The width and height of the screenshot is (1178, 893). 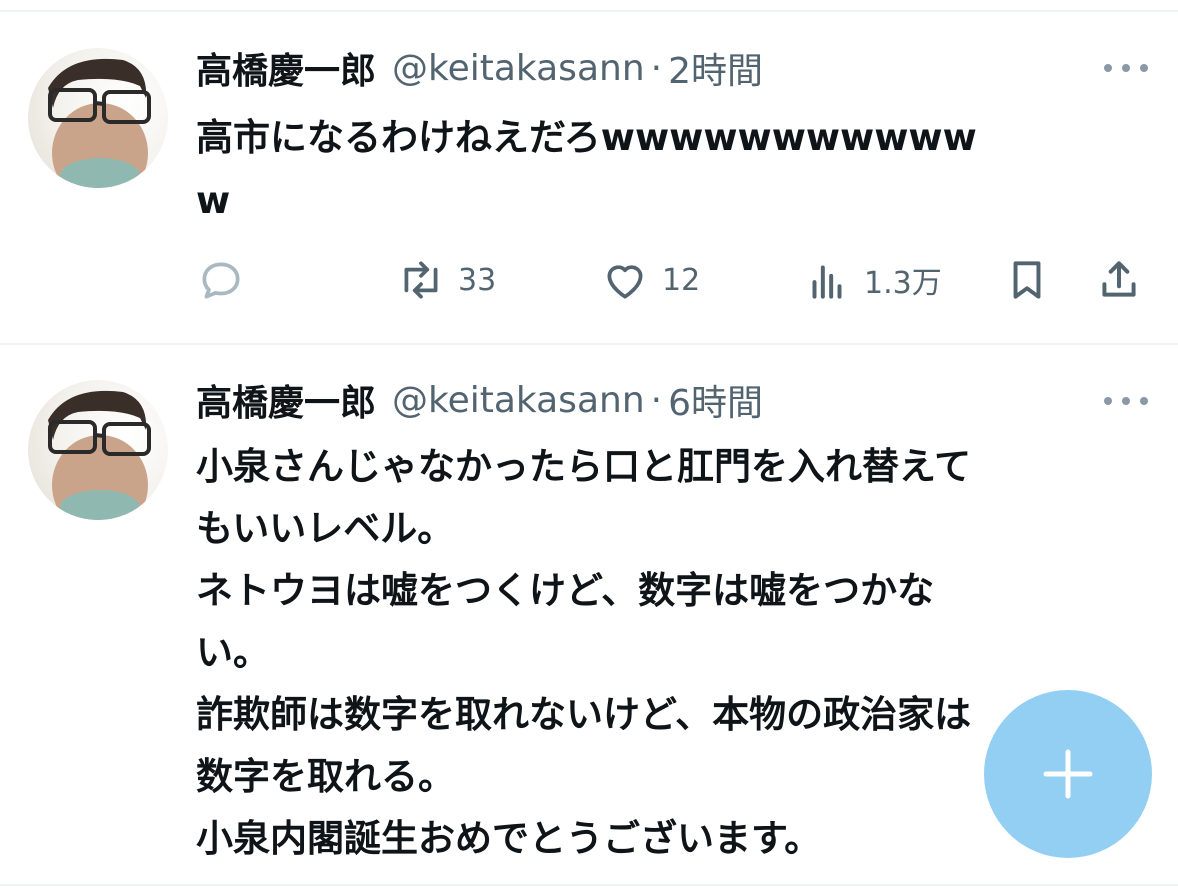 What do you see at coordinates (715, 400) in the screenshot?
I see `timestamp: 6時間` at bounding box center [715, 400].